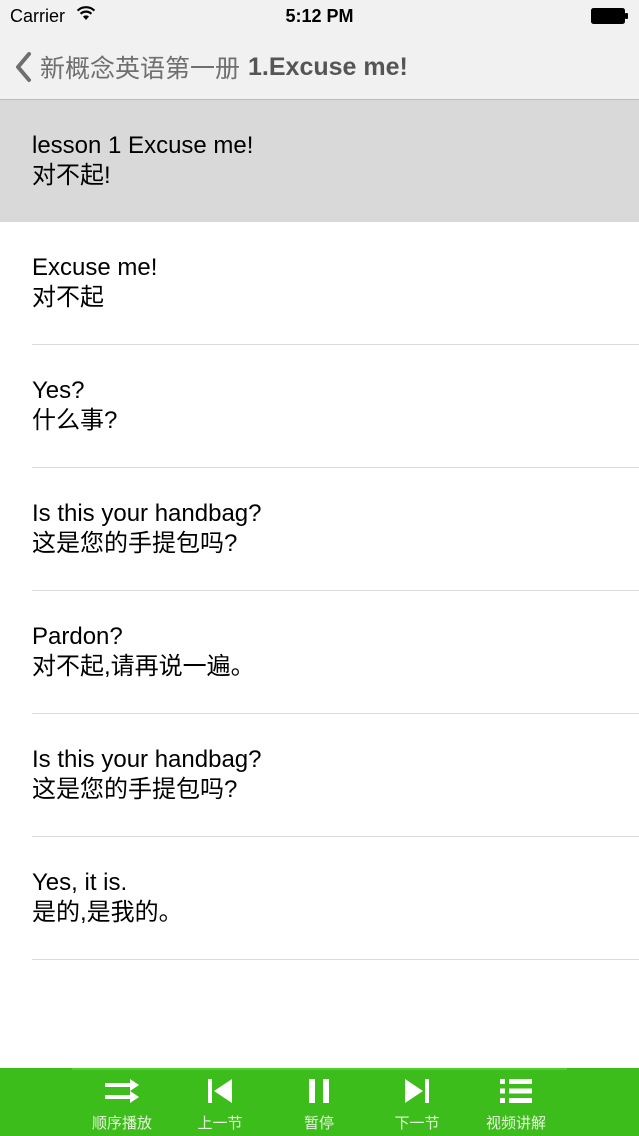 The height and width of the screenshot is (1136, 639). What do you see at coordinates (220, 1091) in the screenshot?
I see `previous-icon` at bounding box center [220, 1091].